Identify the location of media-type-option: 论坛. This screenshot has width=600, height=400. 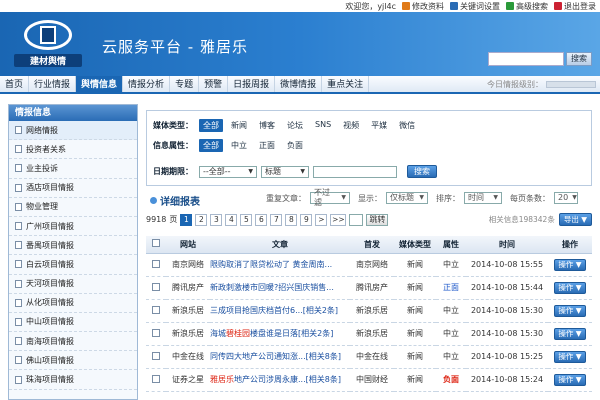
(295, 125).